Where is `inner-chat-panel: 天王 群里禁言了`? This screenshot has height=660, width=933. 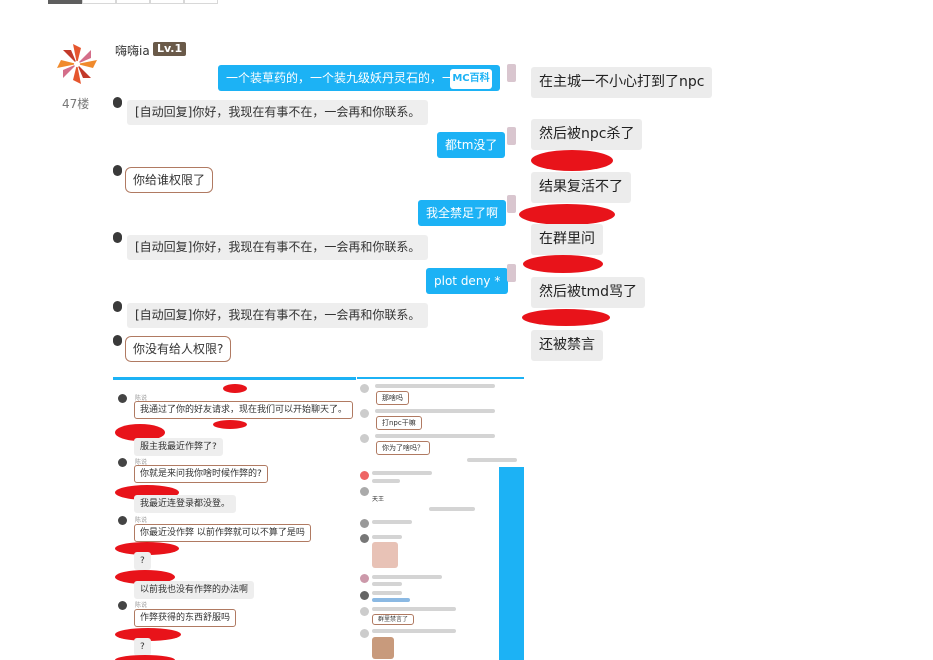
inner-chat-panel: 天王 群里禁言了 is located at coordinates (428, 563).